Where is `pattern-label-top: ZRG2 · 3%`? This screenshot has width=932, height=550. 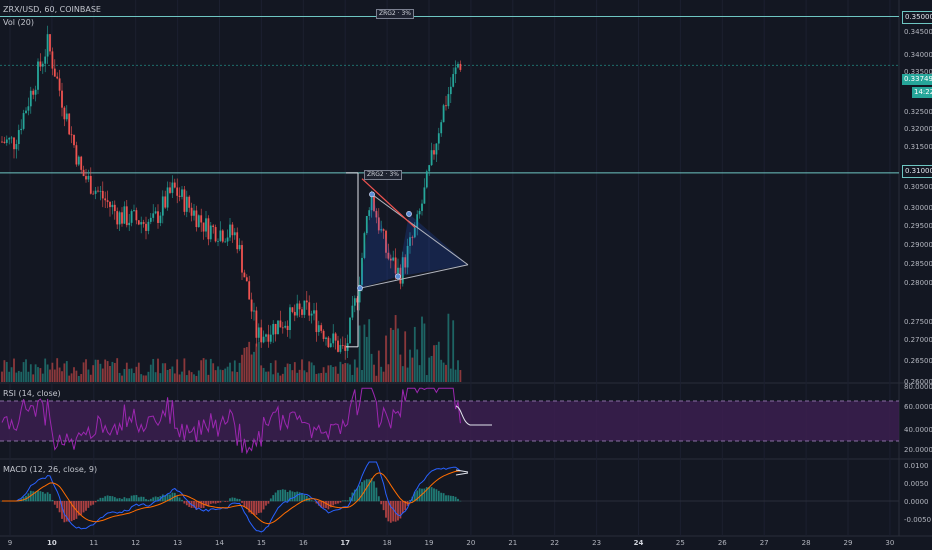 pattern-label-top: ZRG2 · 3% is located at coordinates (395, 14).